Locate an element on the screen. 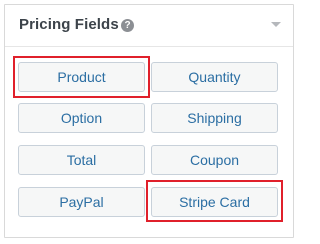  product-button: Product is located at coordinates (81, 77).